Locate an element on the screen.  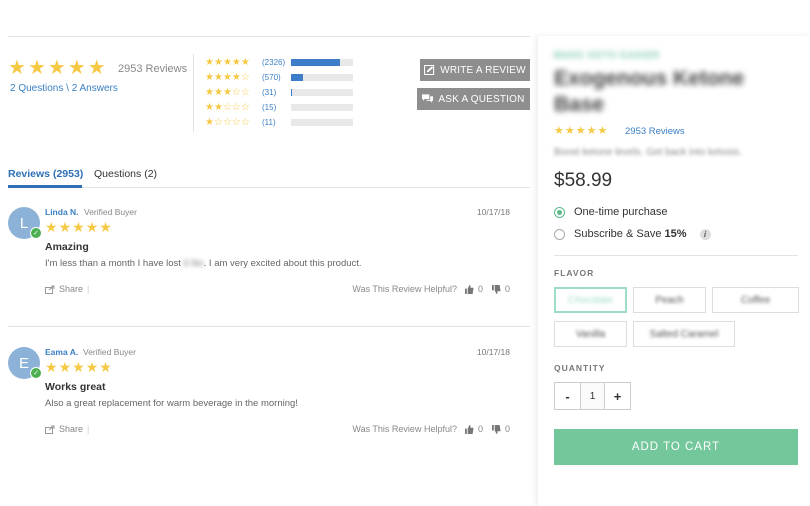
histogram-stars: ★ ★ ★ ★ ★ is located at coordinates (232, 62).